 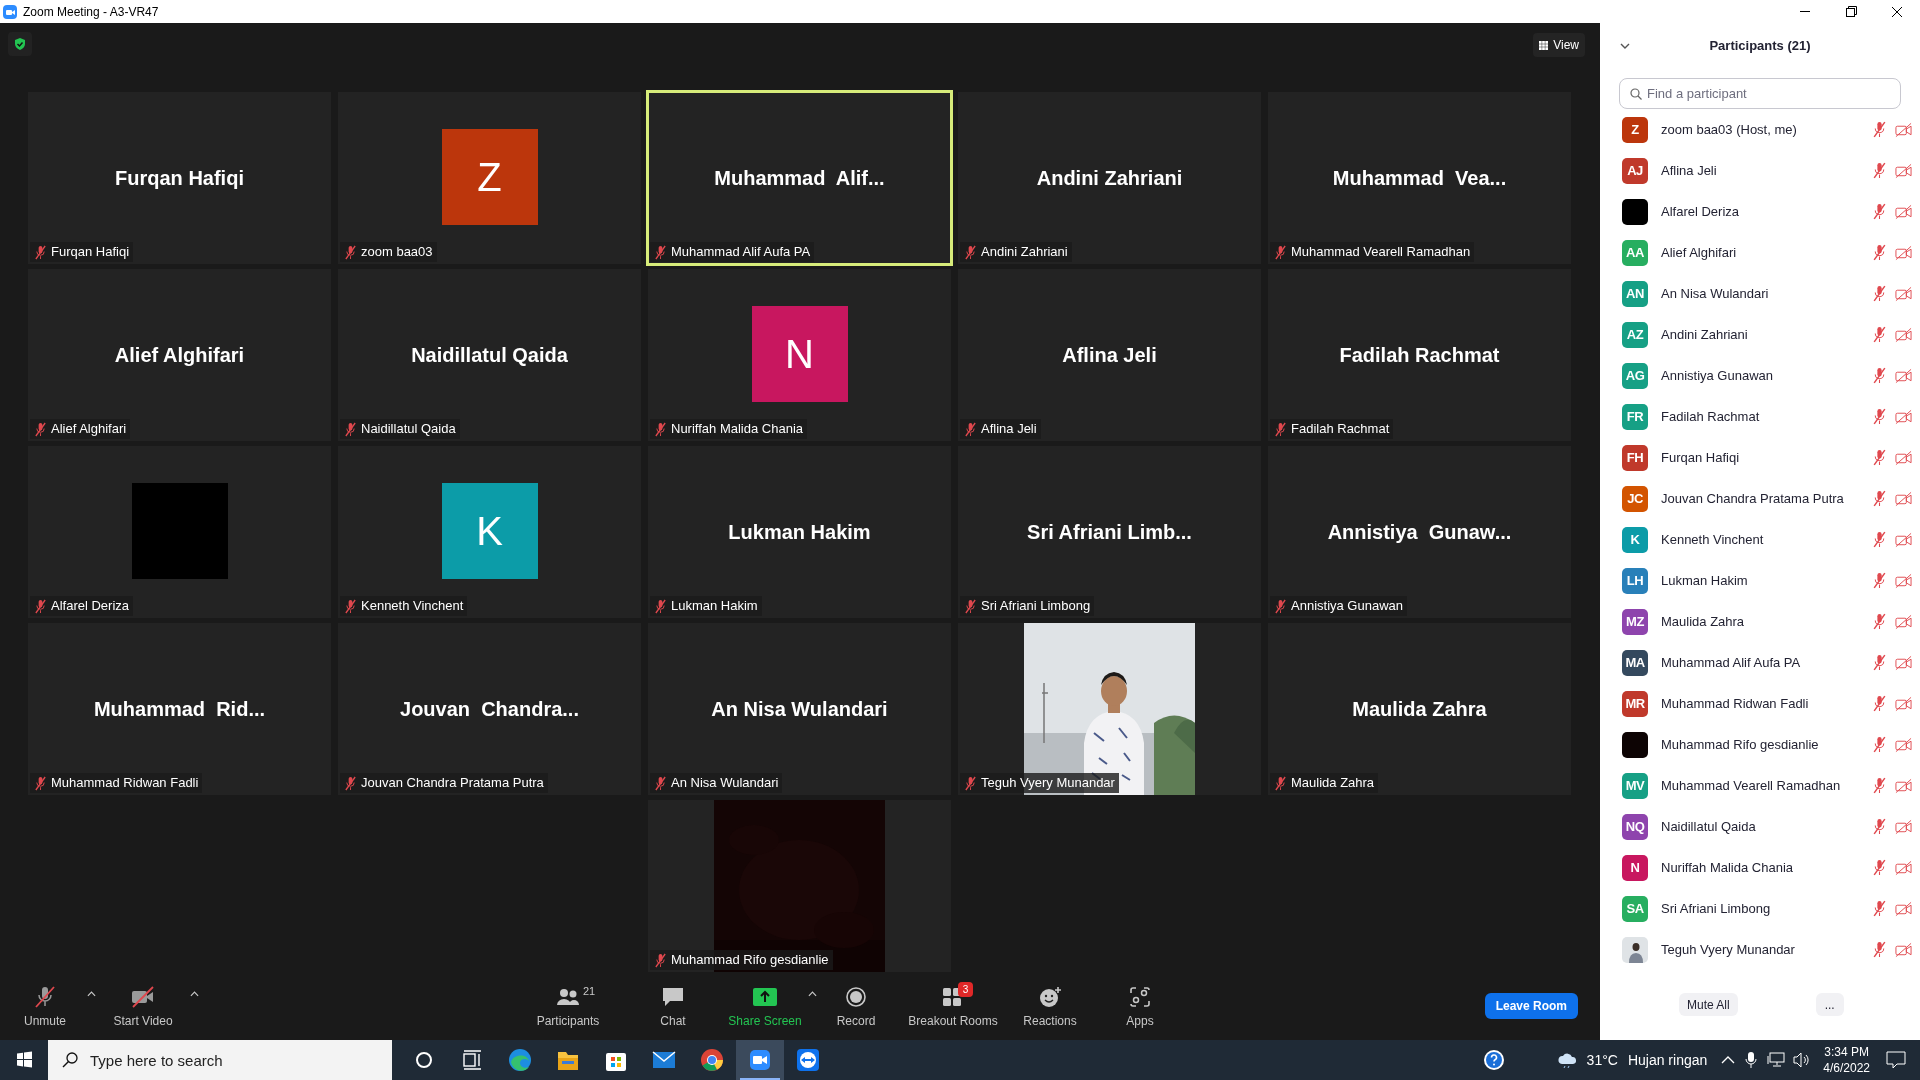 I want to click on participant-name: Lukman Hakim, so click(x=1704, y=580).